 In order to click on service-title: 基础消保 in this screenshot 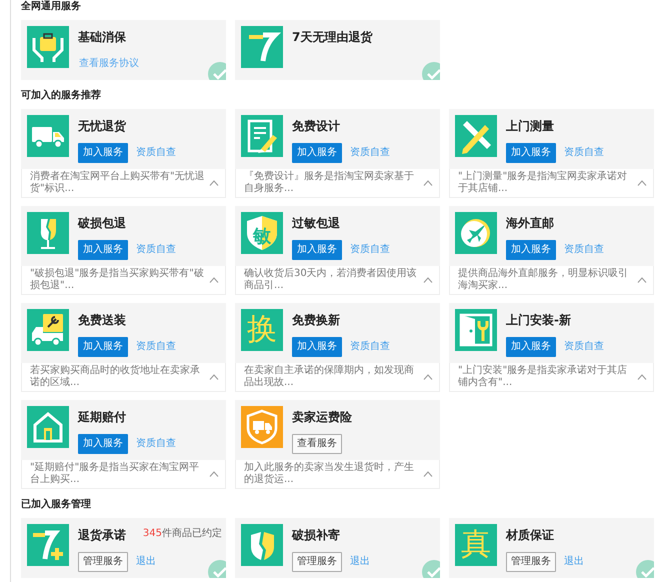, I will do `click(102, 37)`.